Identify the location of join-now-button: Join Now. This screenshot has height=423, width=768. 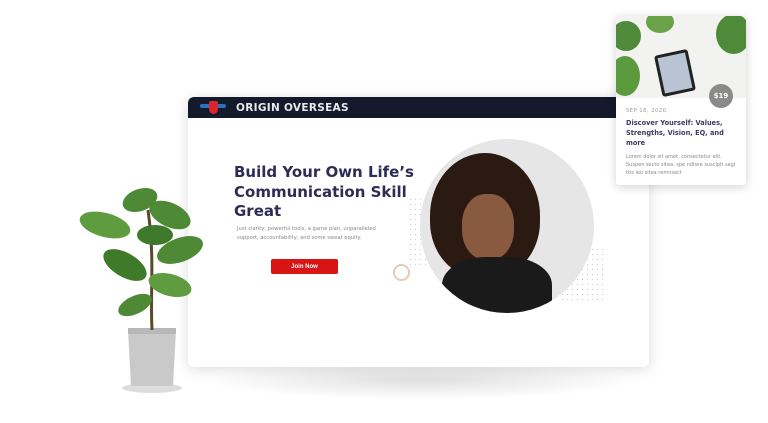
(304, 266).